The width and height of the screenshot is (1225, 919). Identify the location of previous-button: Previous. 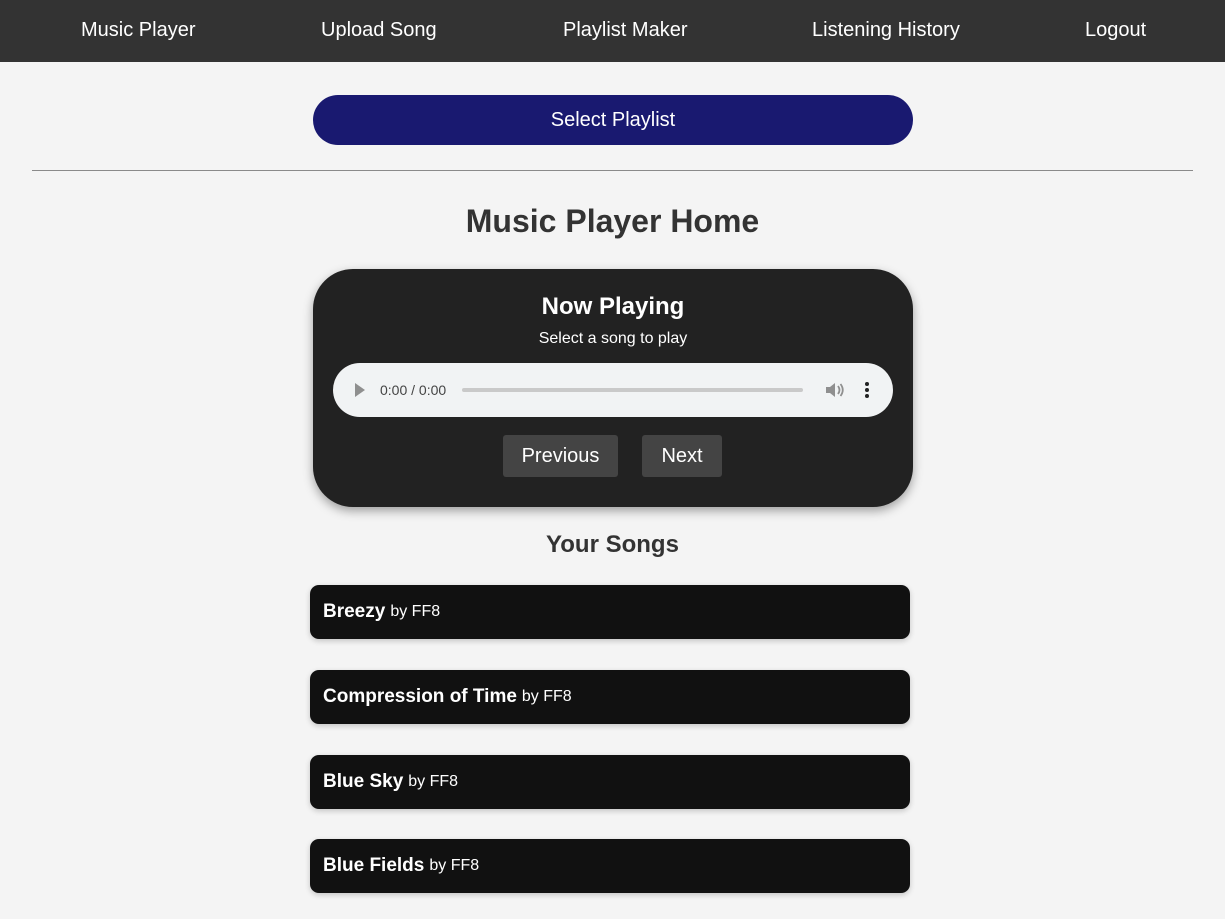
(560, 456).